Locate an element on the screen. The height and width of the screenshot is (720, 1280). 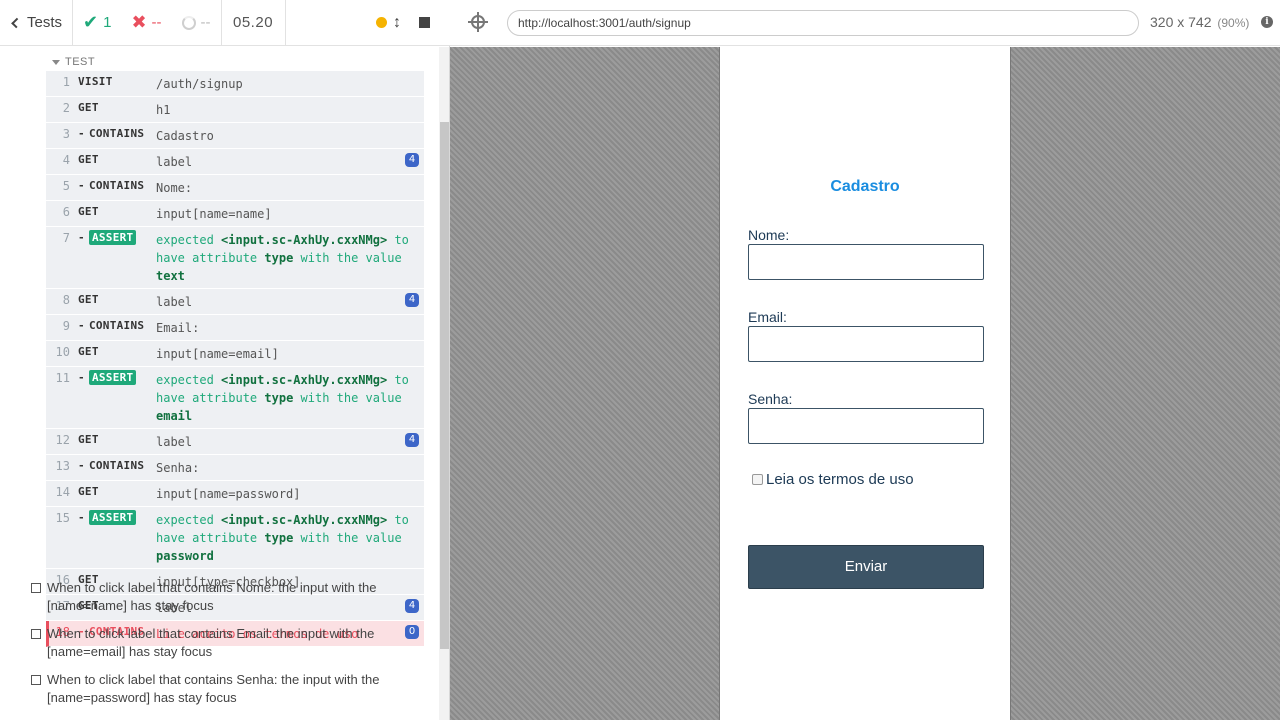
name-label: Nome: is located at coordinates (768, 235).